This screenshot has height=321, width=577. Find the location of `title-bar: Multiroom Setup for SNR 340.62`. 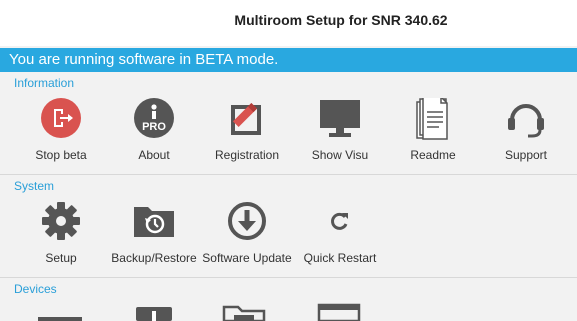

title-bar: Multiroom Setup for SNR 340.62 is located at coordinates (288, 23).